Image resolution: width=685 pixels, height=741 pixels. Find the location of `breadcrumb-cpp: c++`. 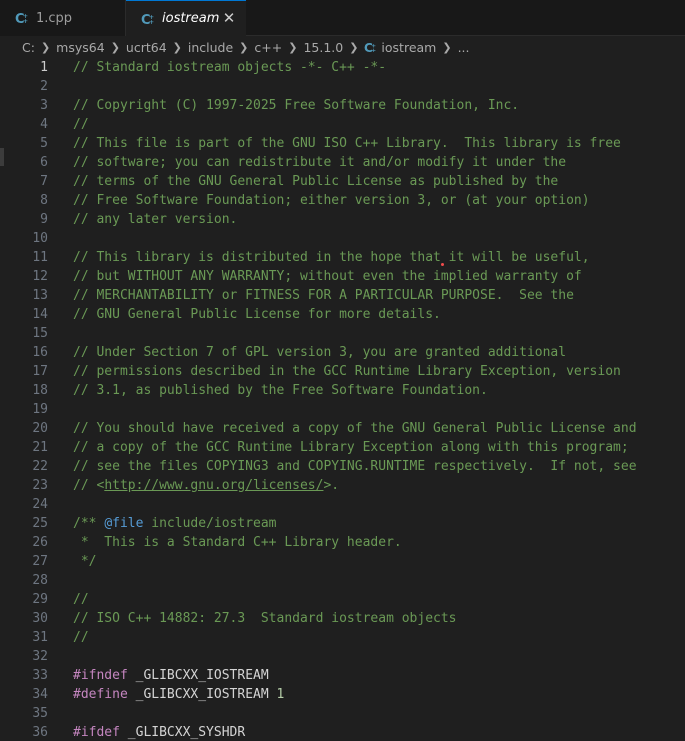

breadcrumb-cpp: c++ is located at coordinates (268, 47).